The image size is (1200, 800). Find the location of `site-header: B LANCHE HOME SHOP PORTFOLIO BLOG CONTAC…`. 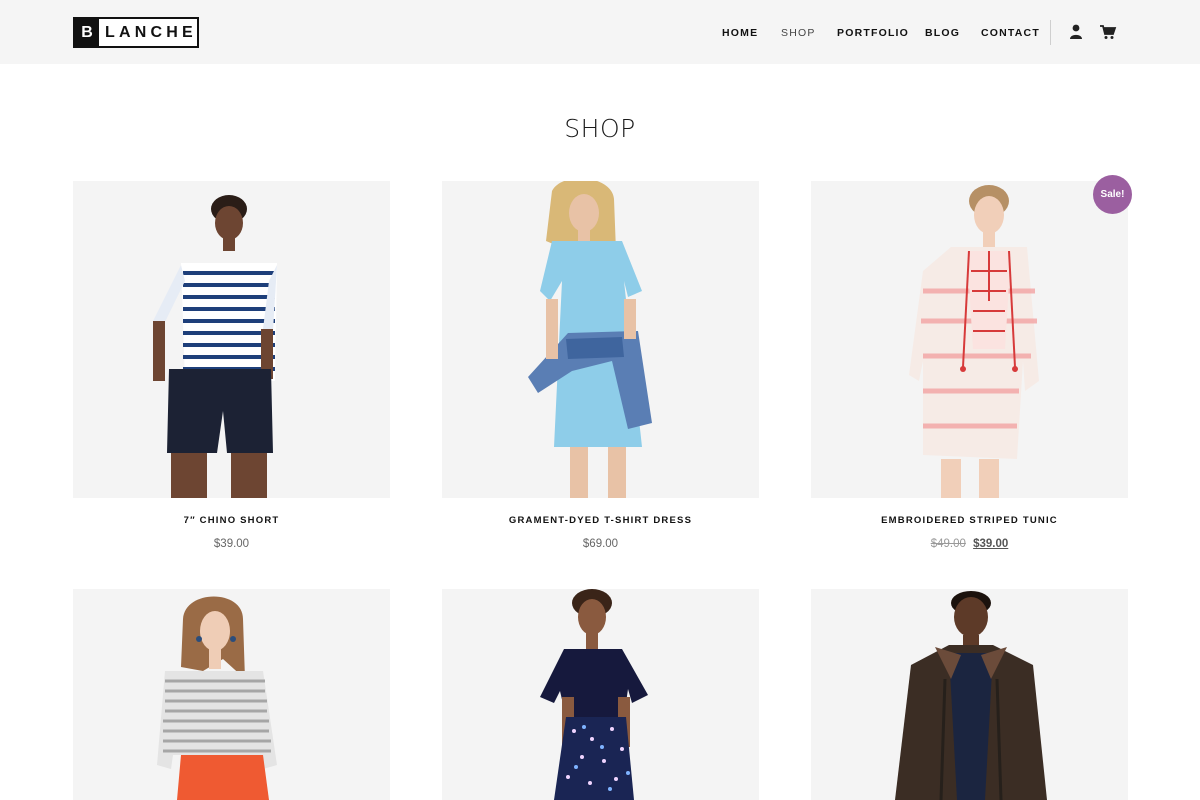

site-header: B LANCHE HOME SHOP PORTFOLIO BLOG CONTAC… is located at coordinates (600, 32).